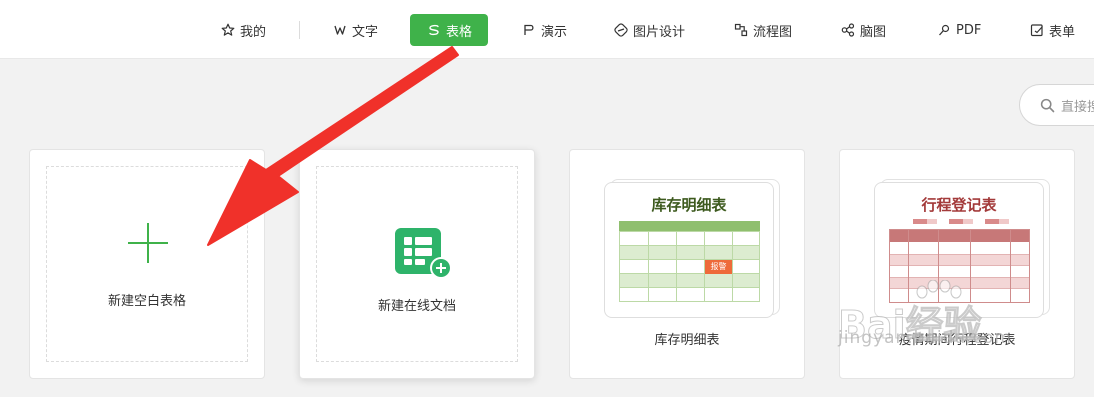 The image size is (1094, 397). What do you see at coordinates (333, 146) in the screenshot?
I see `red-arrow-annotation` at bounding box center [333, 146].